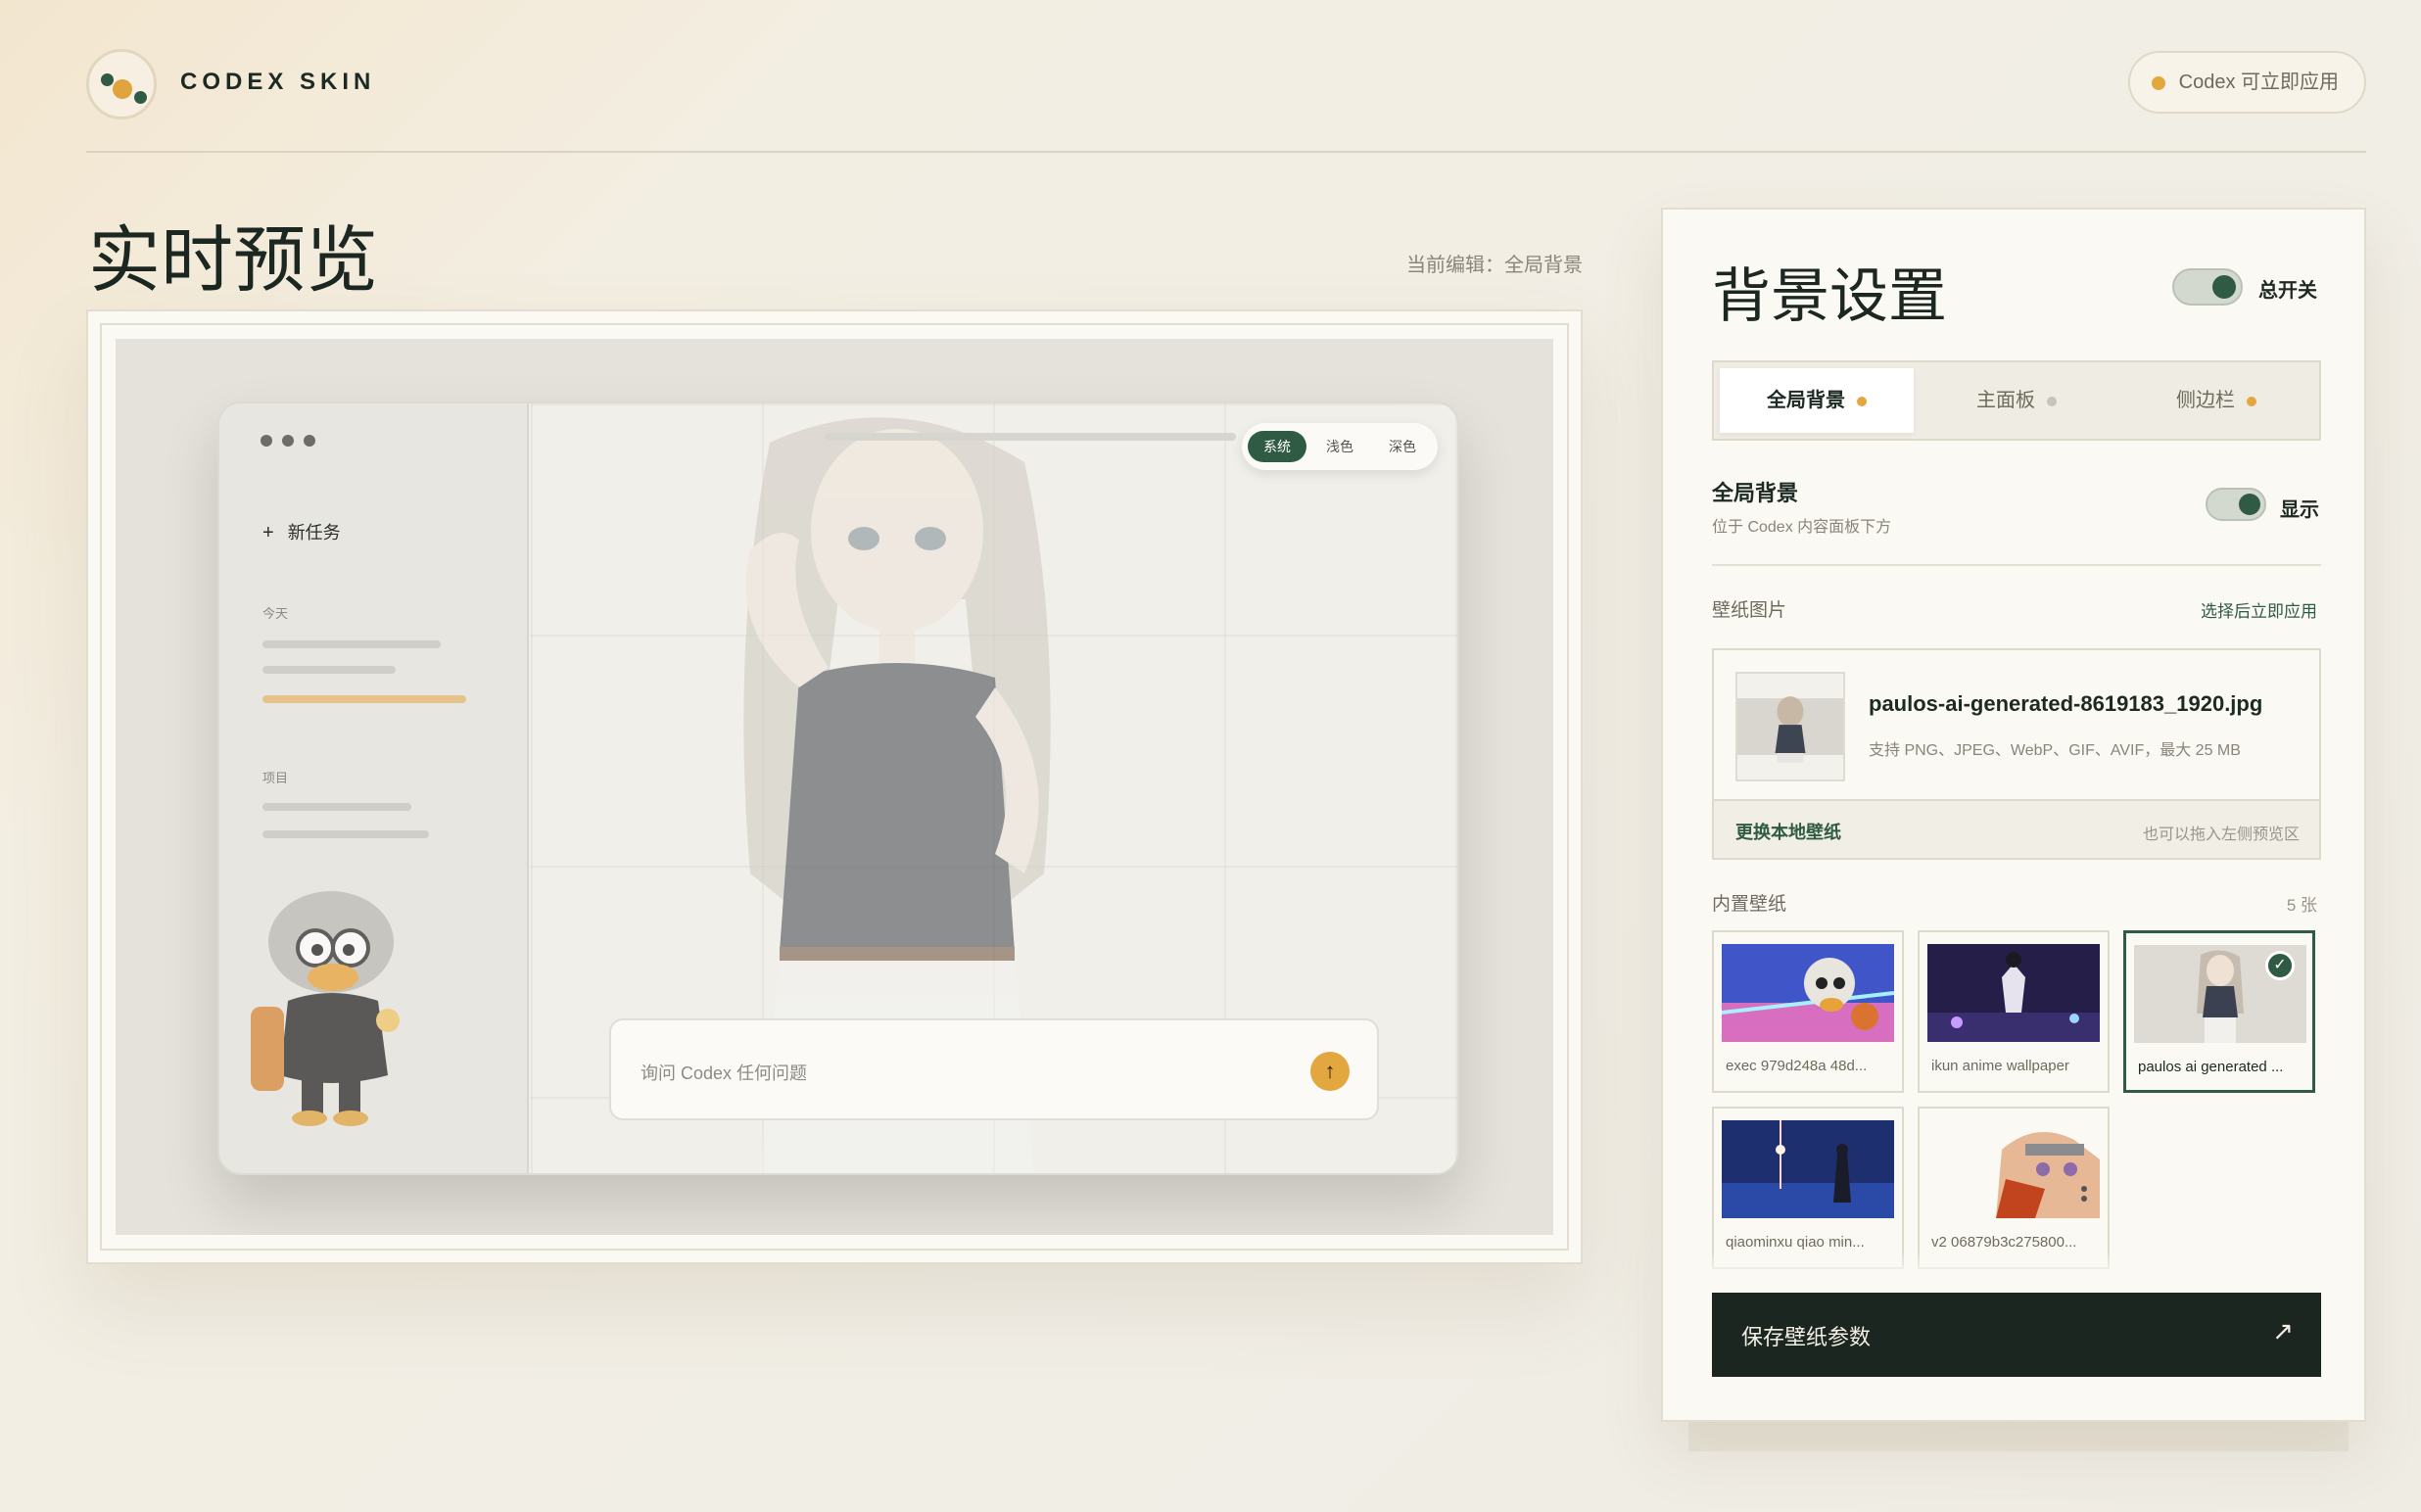  I want to click on status-badge: Codex 可立即应用, so click(2246, 82).